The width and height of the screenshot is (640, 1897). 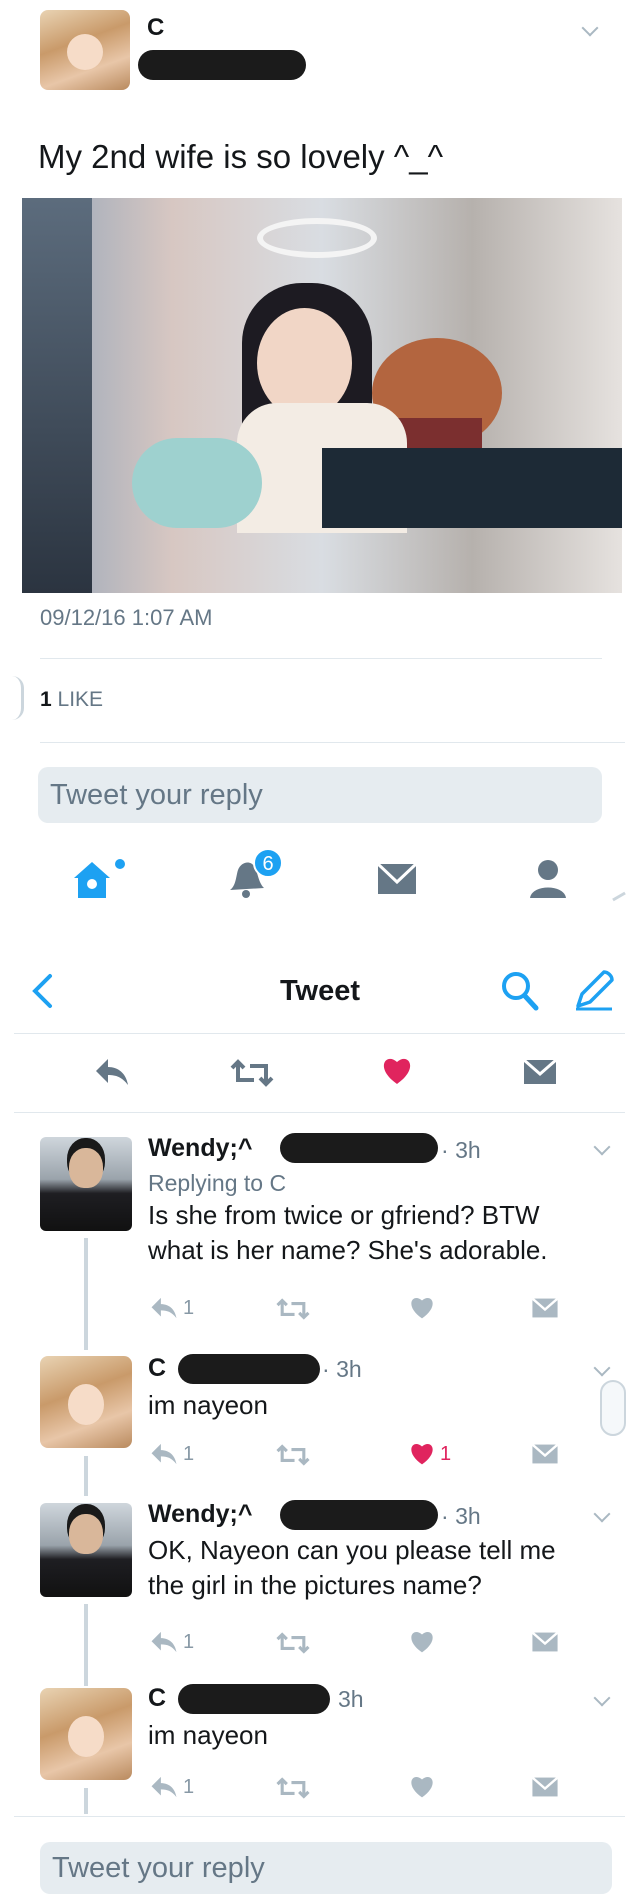 I want to click on reply-text-line: the girl in the pictures name?, so click(x=315, y=1585).